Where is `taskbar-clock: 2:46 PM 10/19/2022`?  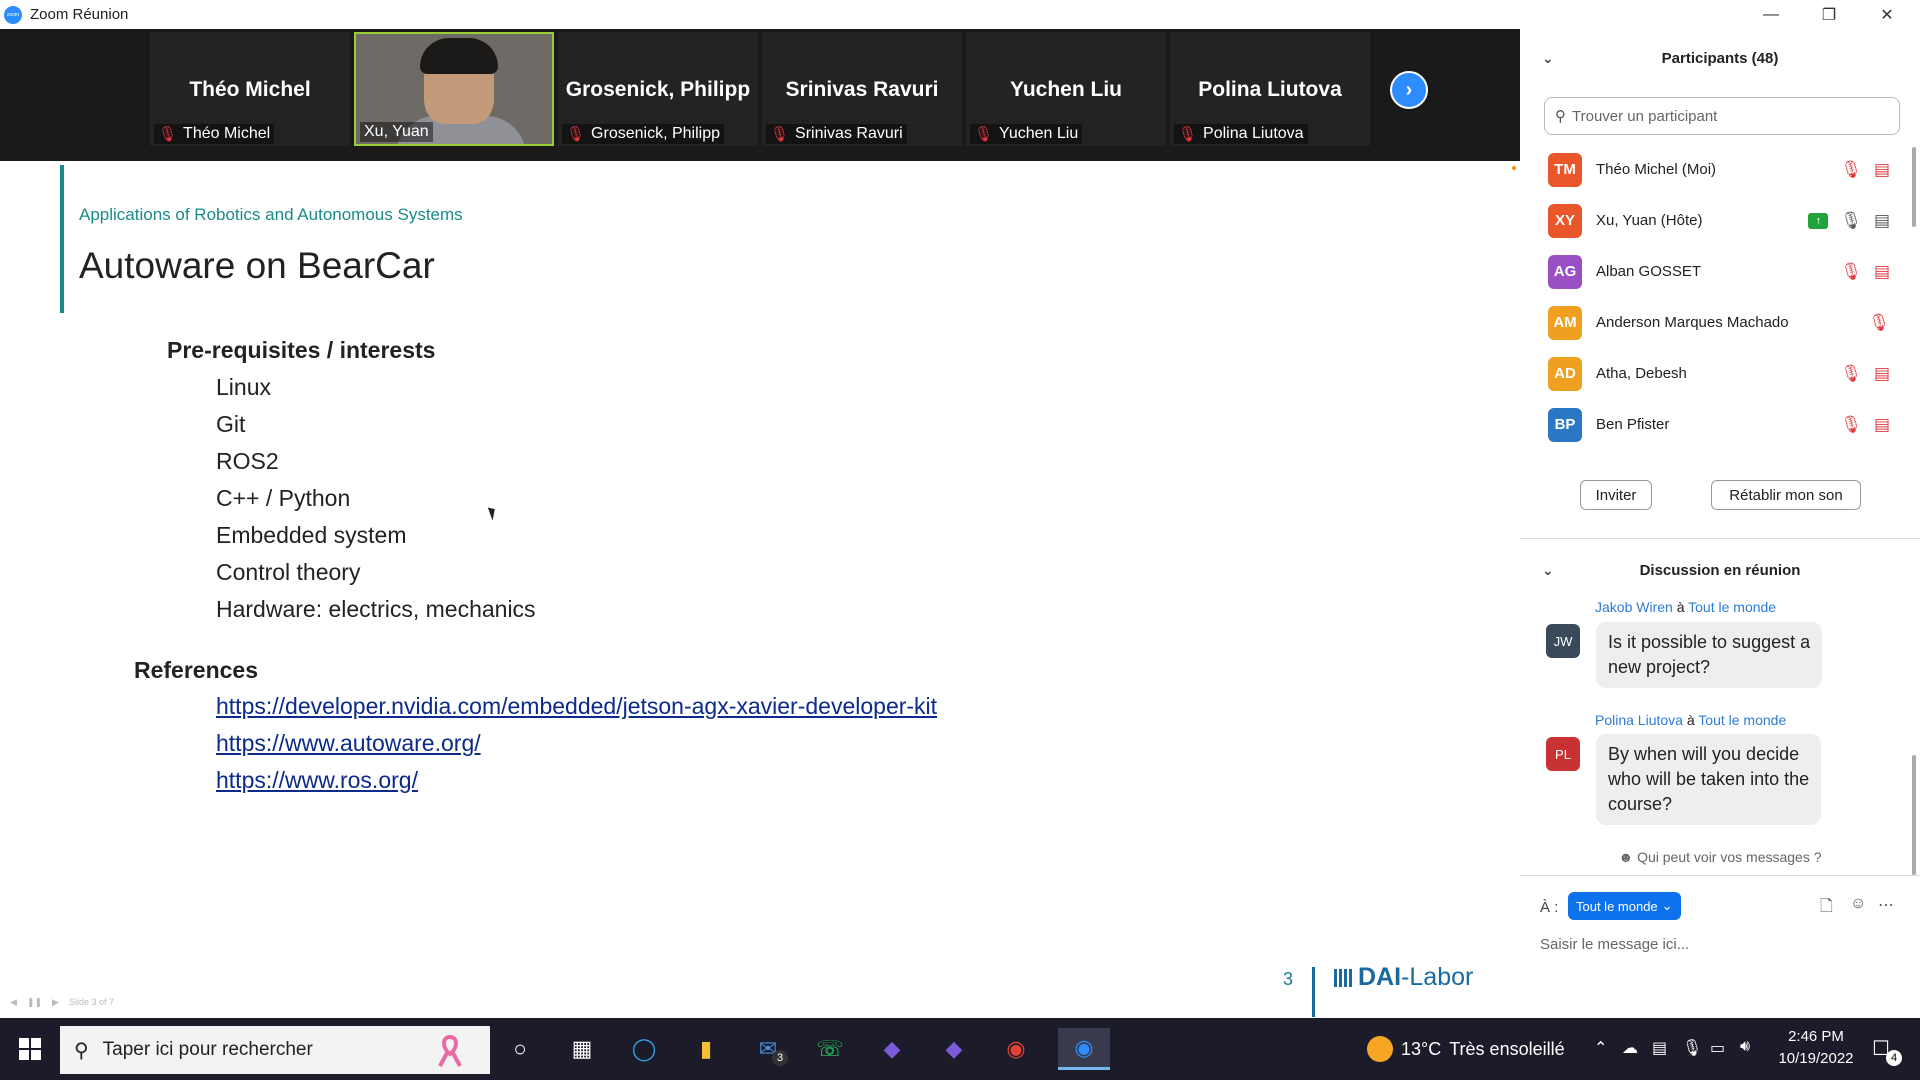 taskbar-clock: 2:46 PM 10/19/2022 is located at coordinates (1816, 1048).